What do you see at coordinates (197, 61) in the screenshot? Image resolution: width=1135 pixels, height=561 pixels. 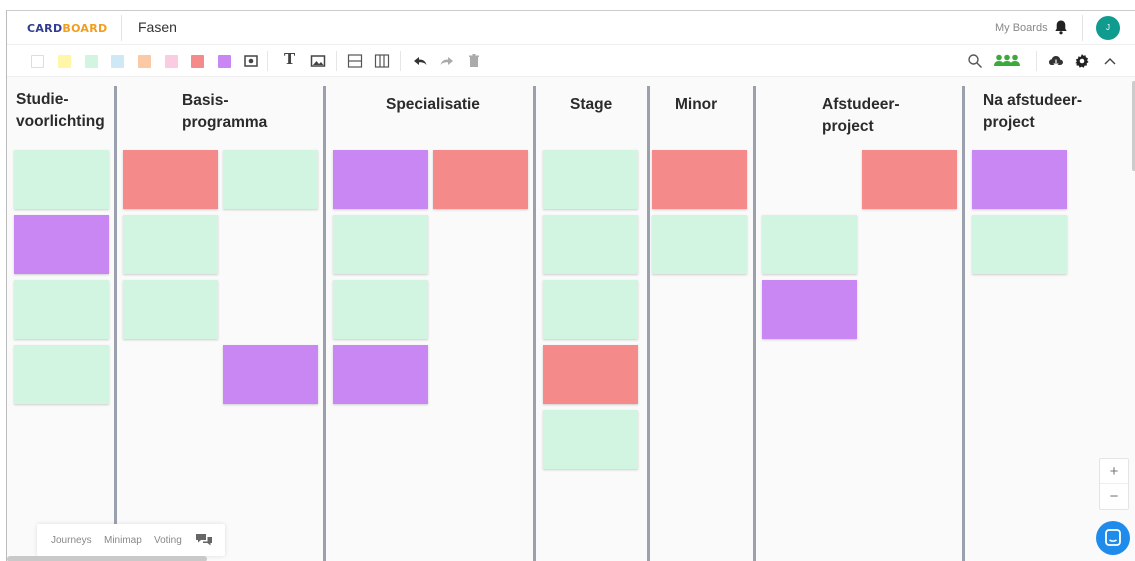 I see `color-swatch-red` at bounding box center [197, 61].